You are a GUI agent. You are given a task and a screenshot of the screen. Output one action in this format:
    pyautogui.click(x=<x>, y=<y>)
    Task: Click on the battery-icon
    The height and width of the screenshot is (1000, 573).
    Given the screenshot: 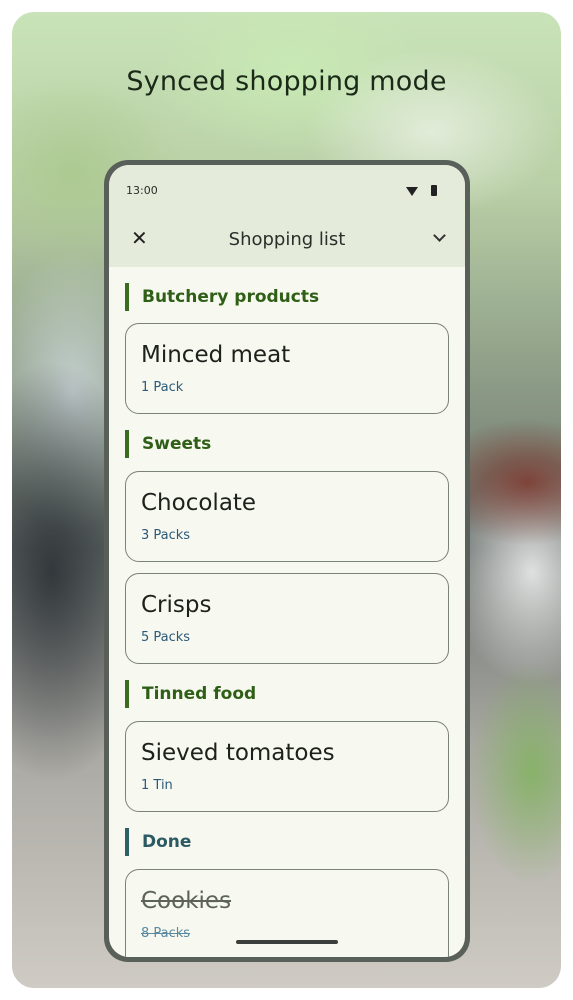 What is the action you would take?
    pyautogui.click(x=434, y=190)
    